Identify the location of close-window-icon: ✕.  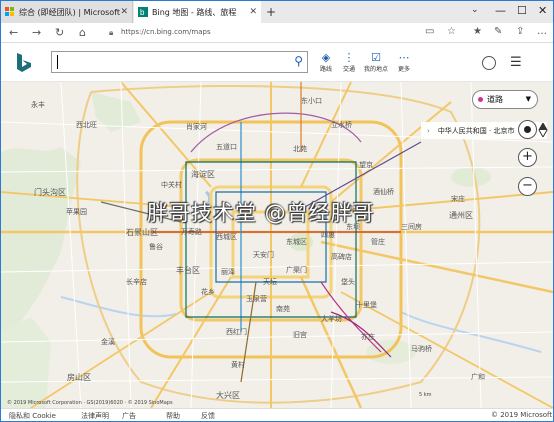
(542, 10).